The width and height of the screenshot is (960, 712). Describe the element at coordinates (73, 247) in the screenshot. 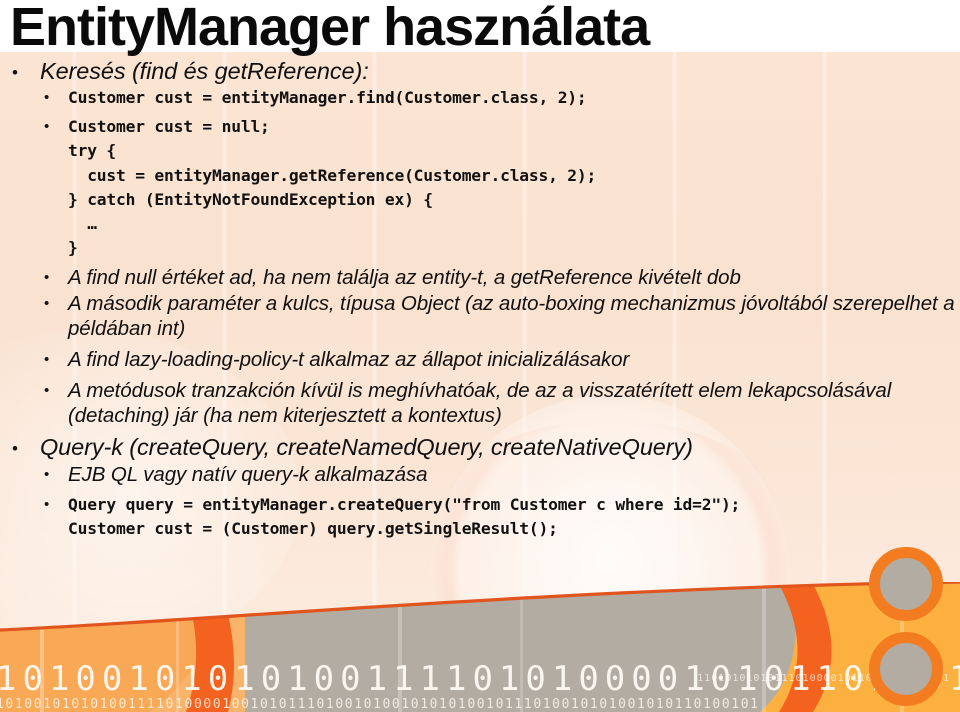

I see `code-text: }` at that location.